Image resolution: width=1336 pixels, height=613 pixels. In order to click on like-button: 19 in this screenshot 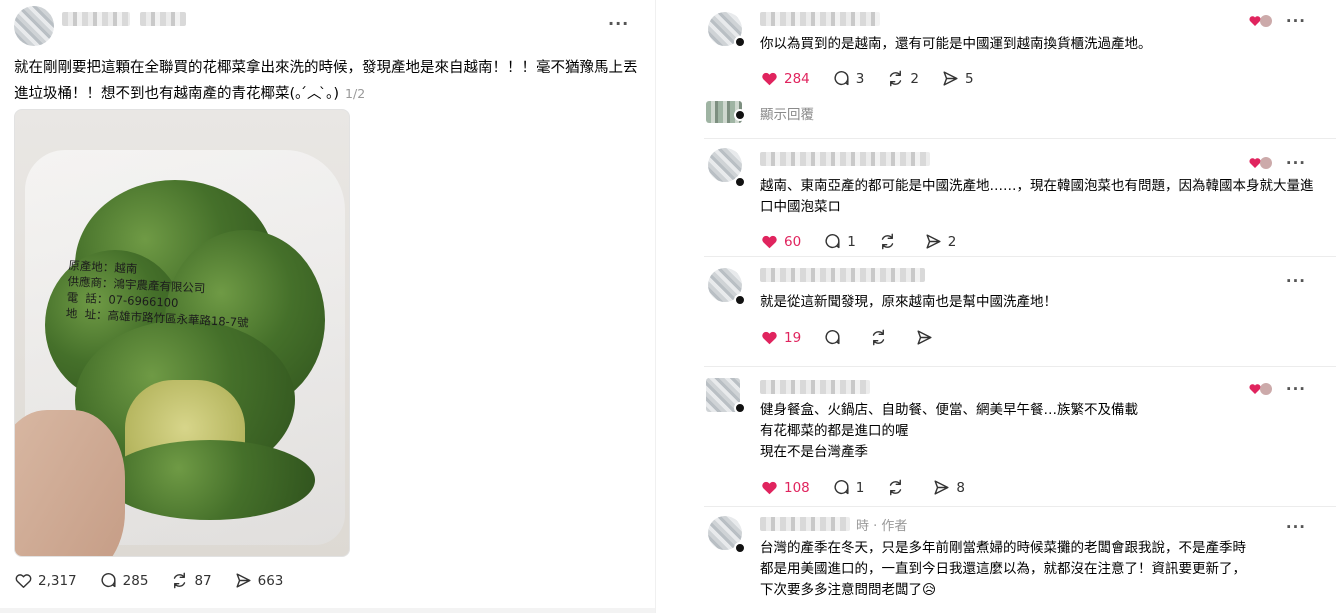, I will do `click(780, 337)`.